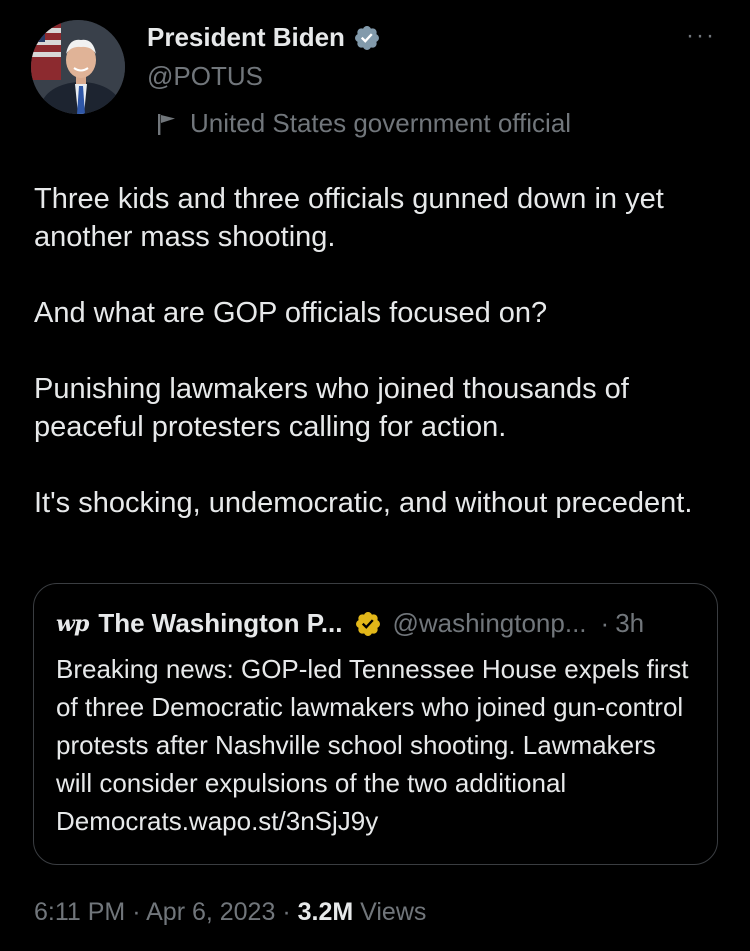 This screenshot has width=750, height=951. What do you see at coordinates (381, 123) in the screenshot?
I see `government-label-text: United States government official` at bounding box center [381, 123].